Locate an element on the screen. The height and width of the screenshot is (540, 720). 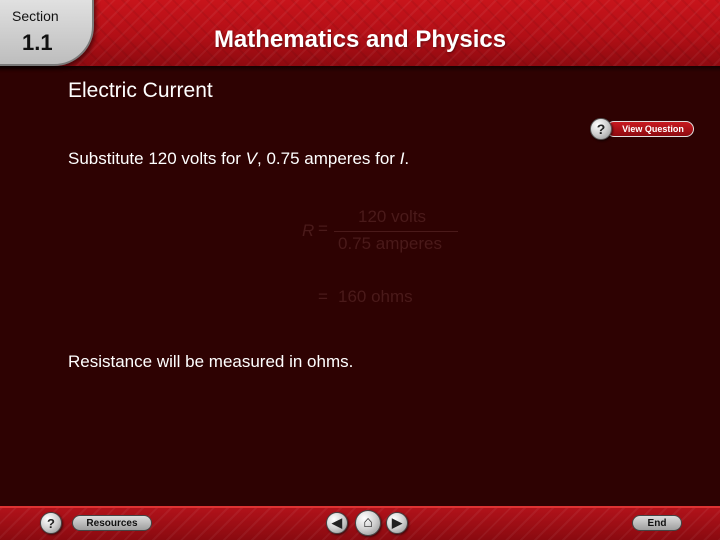
equation-denominator: 0.75 amperes is located at coordinates (390, 243).